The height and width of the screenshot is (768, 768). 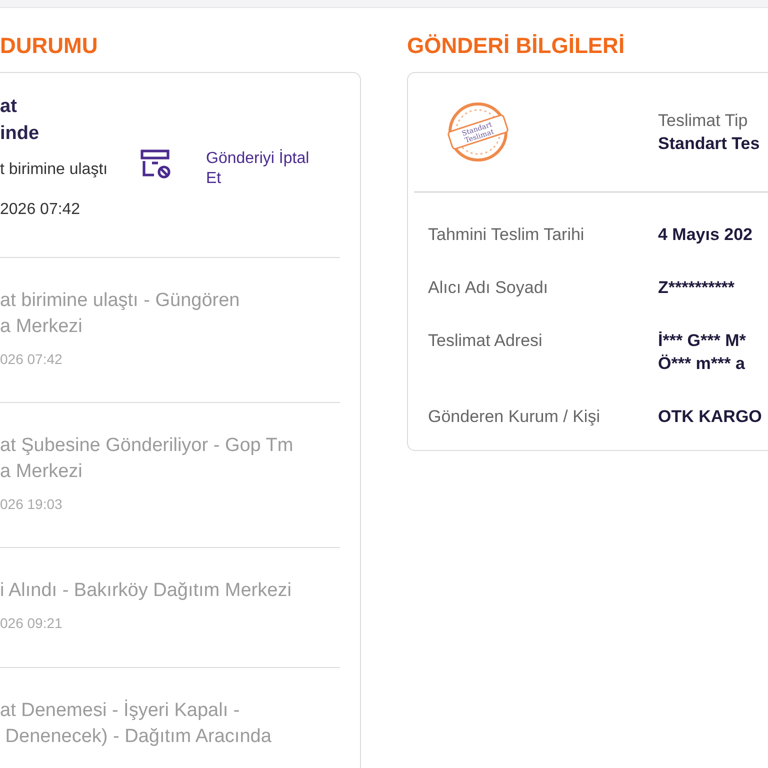 I want to click on history-title: i Alındı - Bakırköy Dağıtım Merkezi, so click(x=146, y=591).